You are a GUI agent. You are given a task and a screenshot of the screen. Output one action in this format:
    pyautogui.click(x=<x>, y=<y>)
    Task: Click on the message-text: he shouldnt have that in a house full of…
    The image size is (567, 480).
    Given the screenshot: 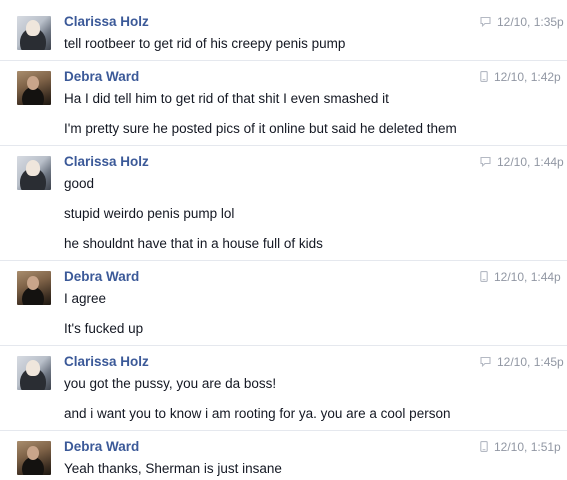 What is the action you would take?
    pyautogui.click(x=193, y=243)
    